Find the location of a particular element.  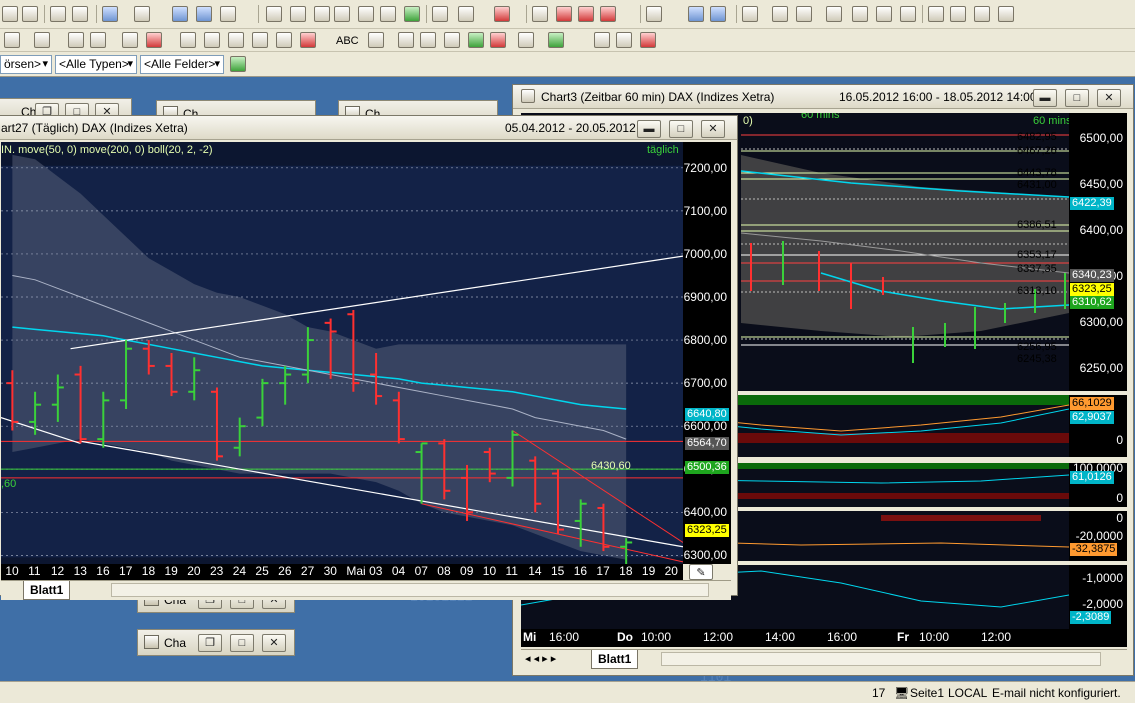

pen-tool-icon is located at coordinates (42, 40).